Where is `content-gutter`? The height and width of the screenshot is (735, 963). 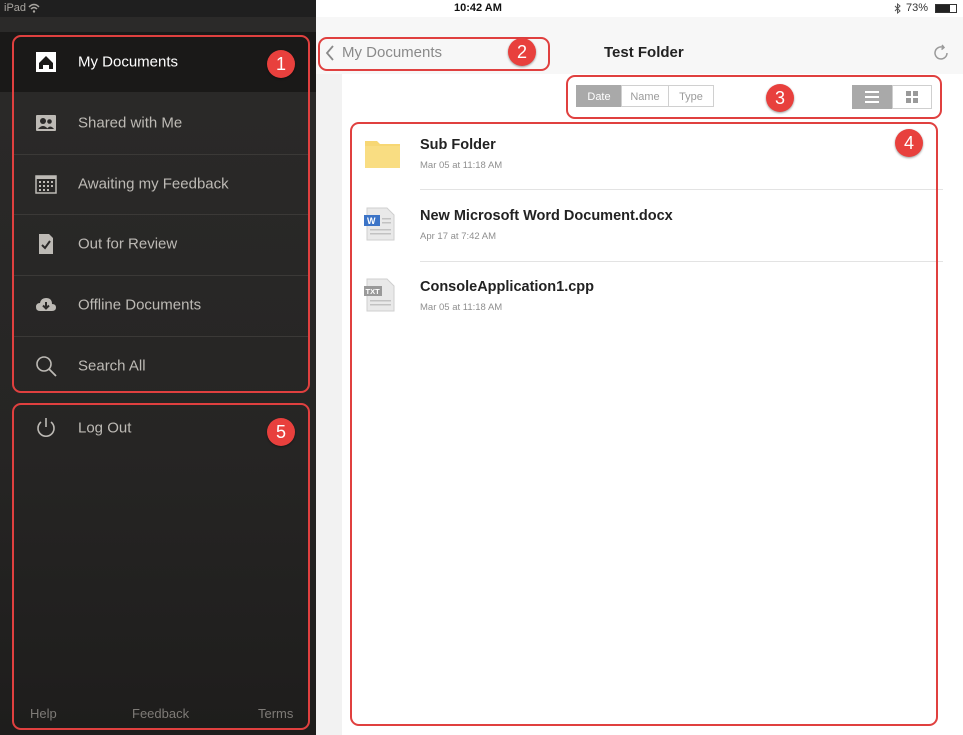 content-gutter is located at coordinates (329, 404).